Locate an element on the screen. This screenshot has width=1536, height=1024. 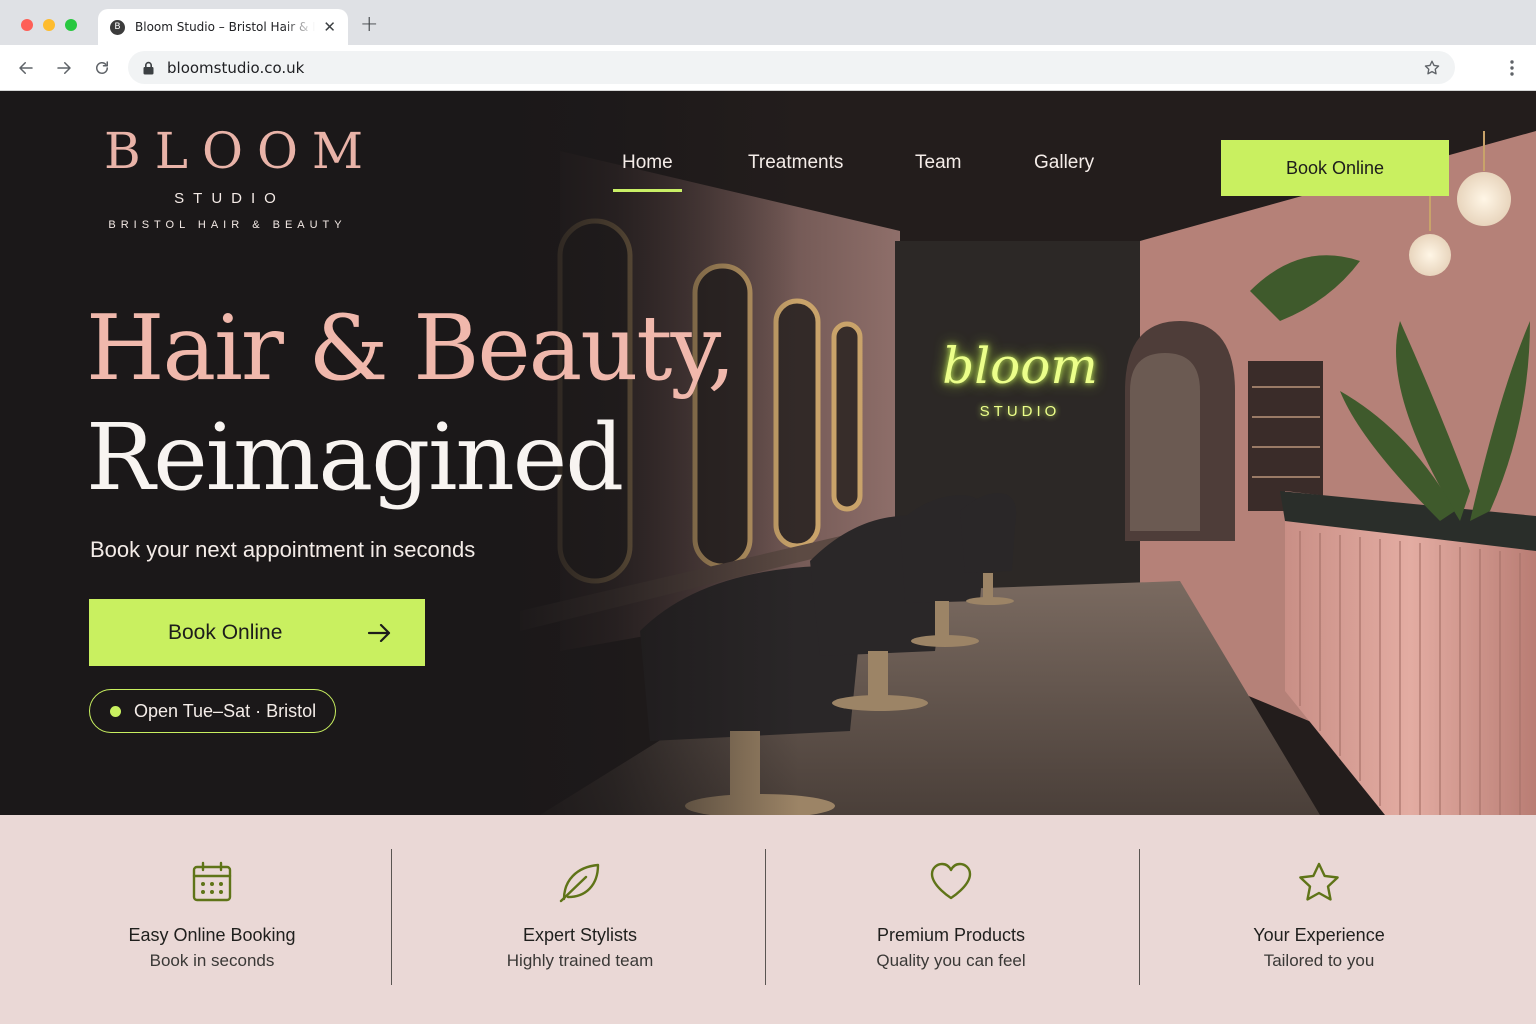
browser-toolbar: bloomstudio.co.uk is located at coordinates (768, 68).